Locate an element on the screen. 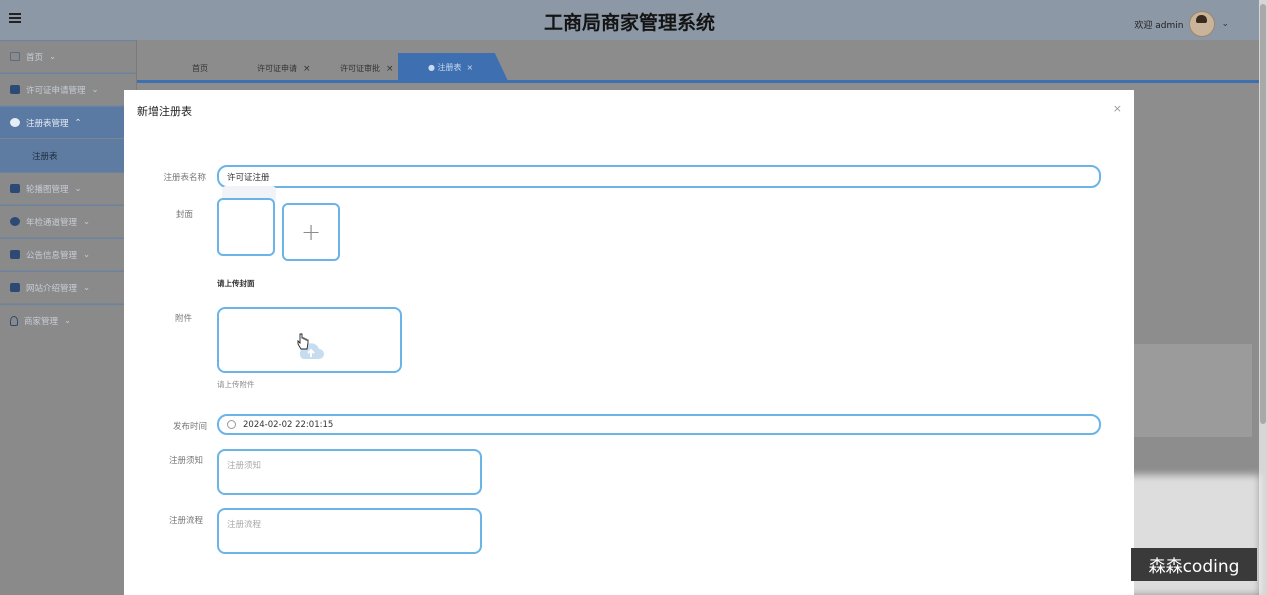  sidebar-item-license-apply: 许可证申请管理 ⌄ is located at coordinates (68, 89).